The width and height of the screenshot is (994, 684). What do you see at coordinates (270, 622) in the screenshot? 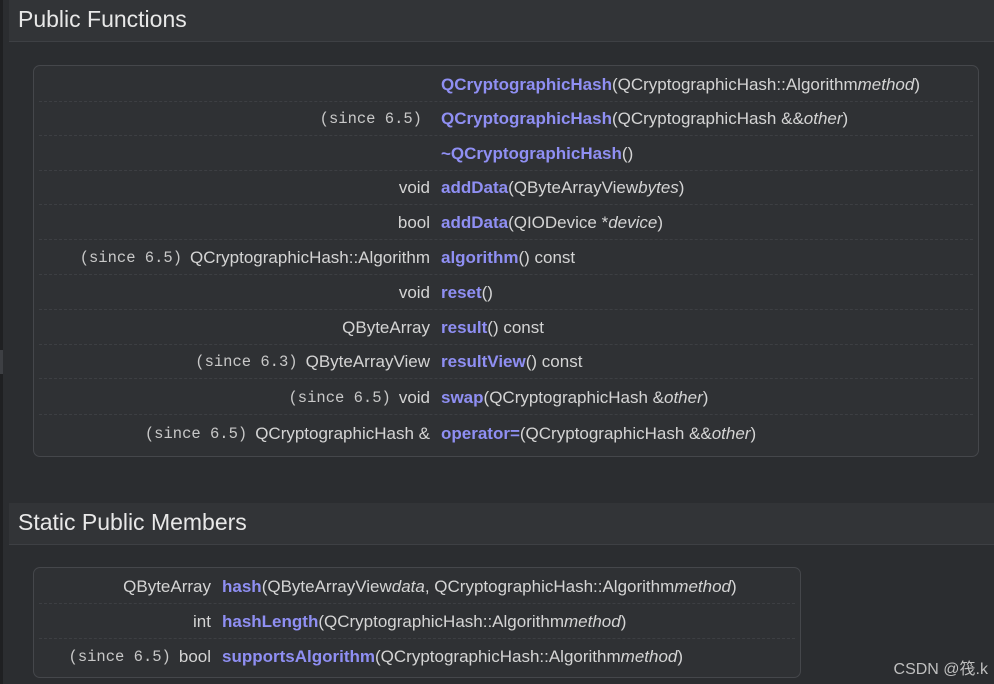
I see `function-link: hashLength` at bounding box center [270, 622].